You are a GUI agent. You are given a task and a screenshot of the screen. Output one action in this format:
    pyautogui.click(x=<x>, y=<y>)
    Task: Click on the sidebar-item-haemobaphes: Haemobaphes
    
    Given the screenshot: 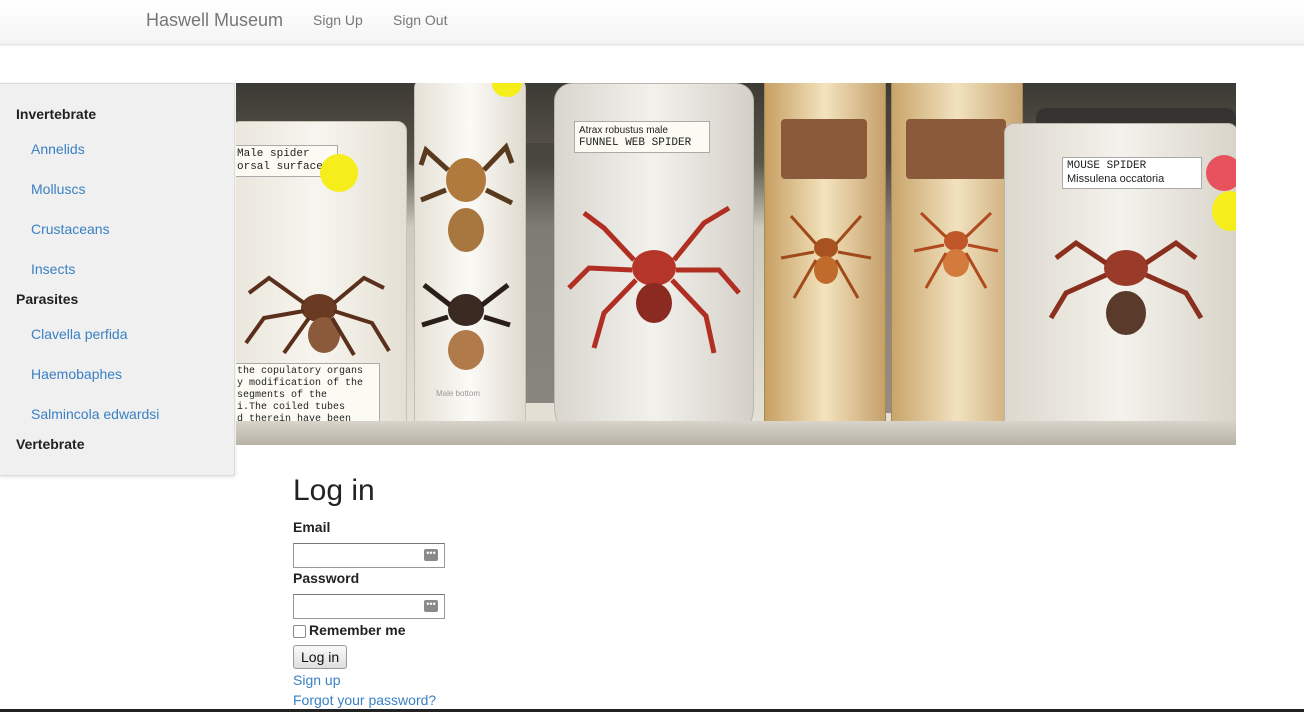 What is the action you would take?
    pyautogui.click(x=76, y=374)
    